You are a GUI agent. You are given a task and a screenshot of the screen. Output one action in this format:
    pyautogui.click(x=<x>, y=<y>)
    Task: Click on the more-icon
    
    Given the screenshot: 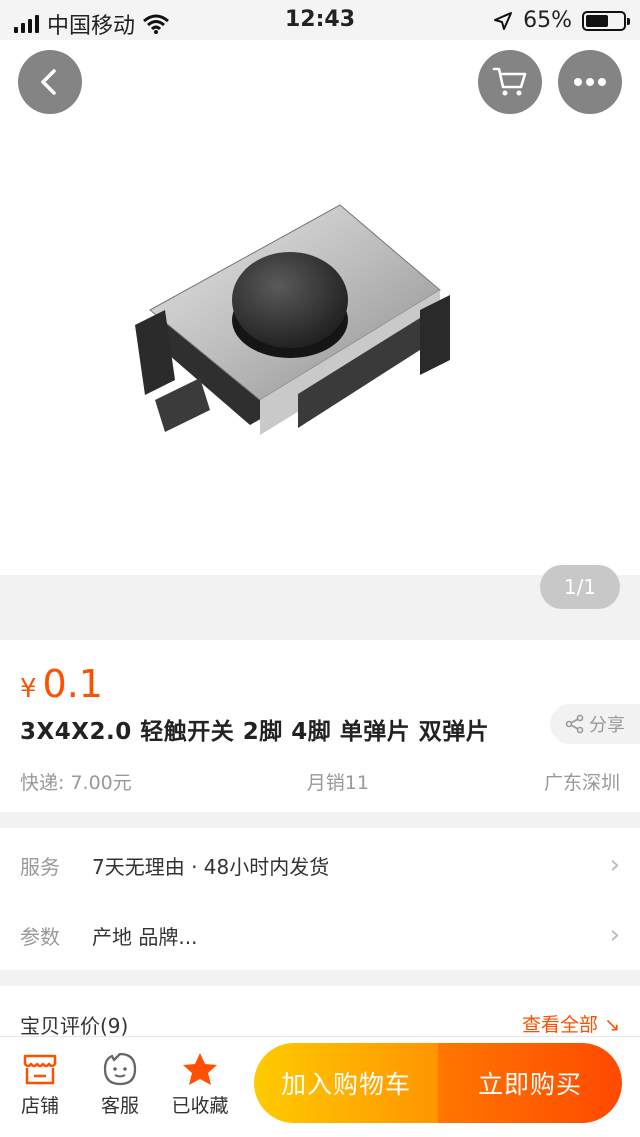 What is the action you would take?
    pyautogui.click(x=590, y=82)
    